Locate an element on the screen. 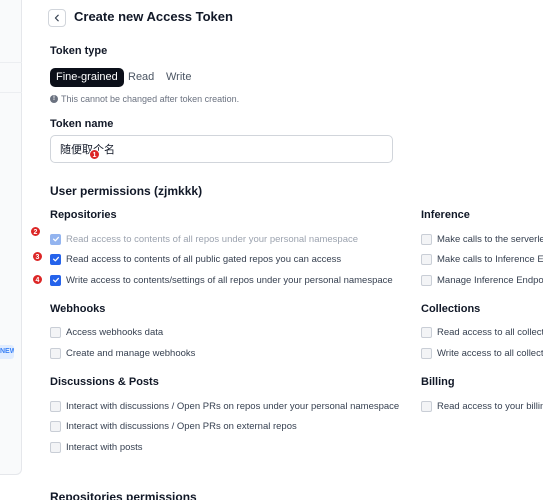 Image resolution: width=543 pixels, height=500 pixels. perm-collections-write: Write access to all collecti is located at coordinates (482, 353).